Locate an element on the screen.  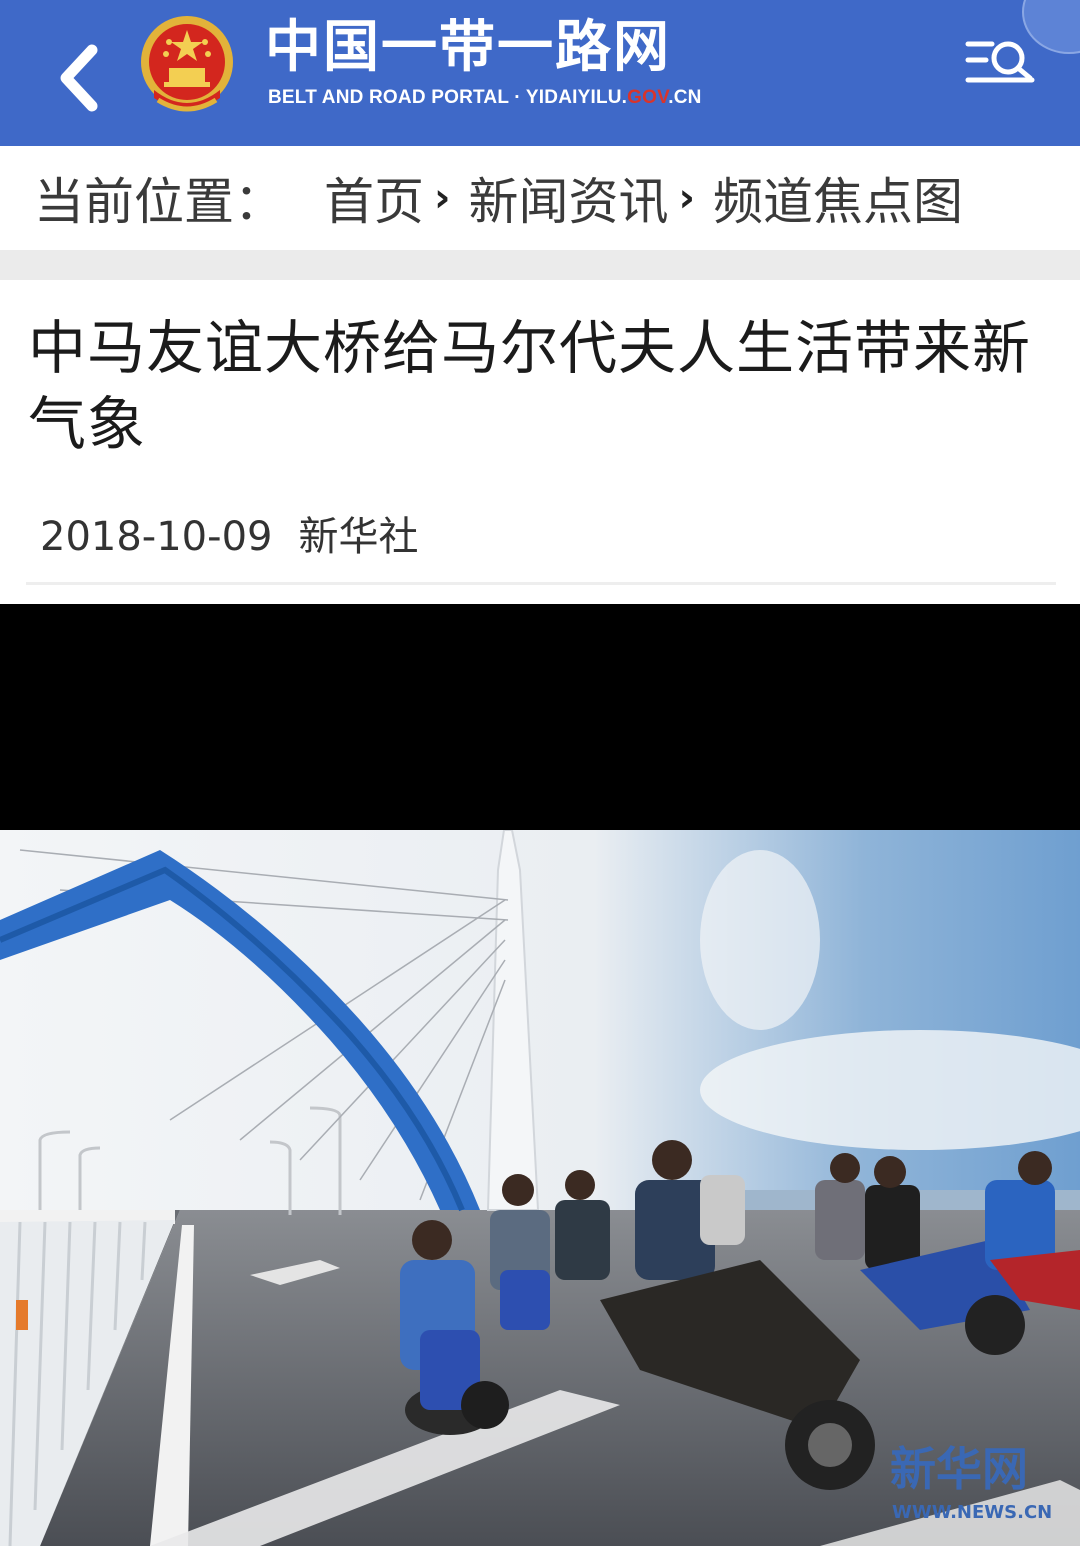
breadcrumb-focus: 频道焦点图 is located at coordinates (838, 198).